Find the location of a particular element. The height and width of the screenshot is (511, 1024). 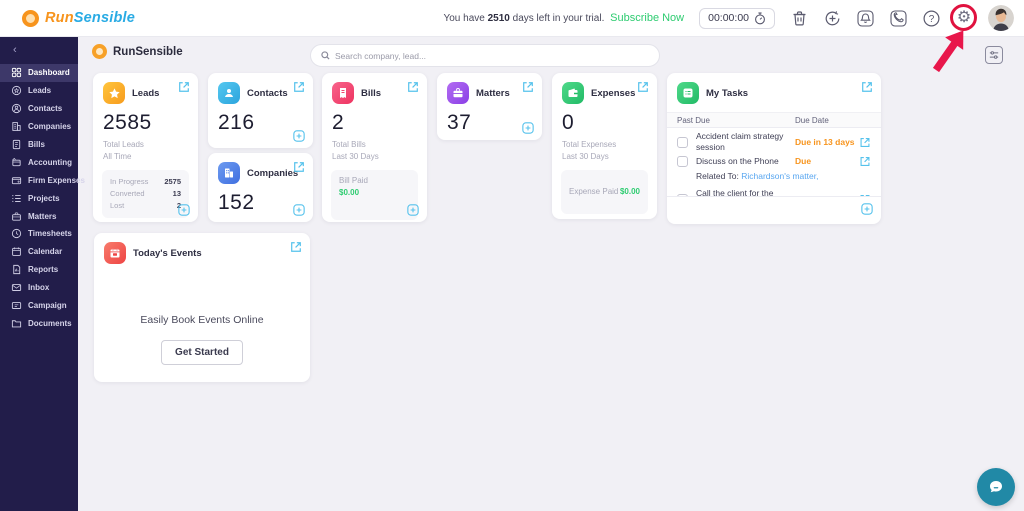

contacts-card: Contacts 216 is located at coordinates (260, 110).